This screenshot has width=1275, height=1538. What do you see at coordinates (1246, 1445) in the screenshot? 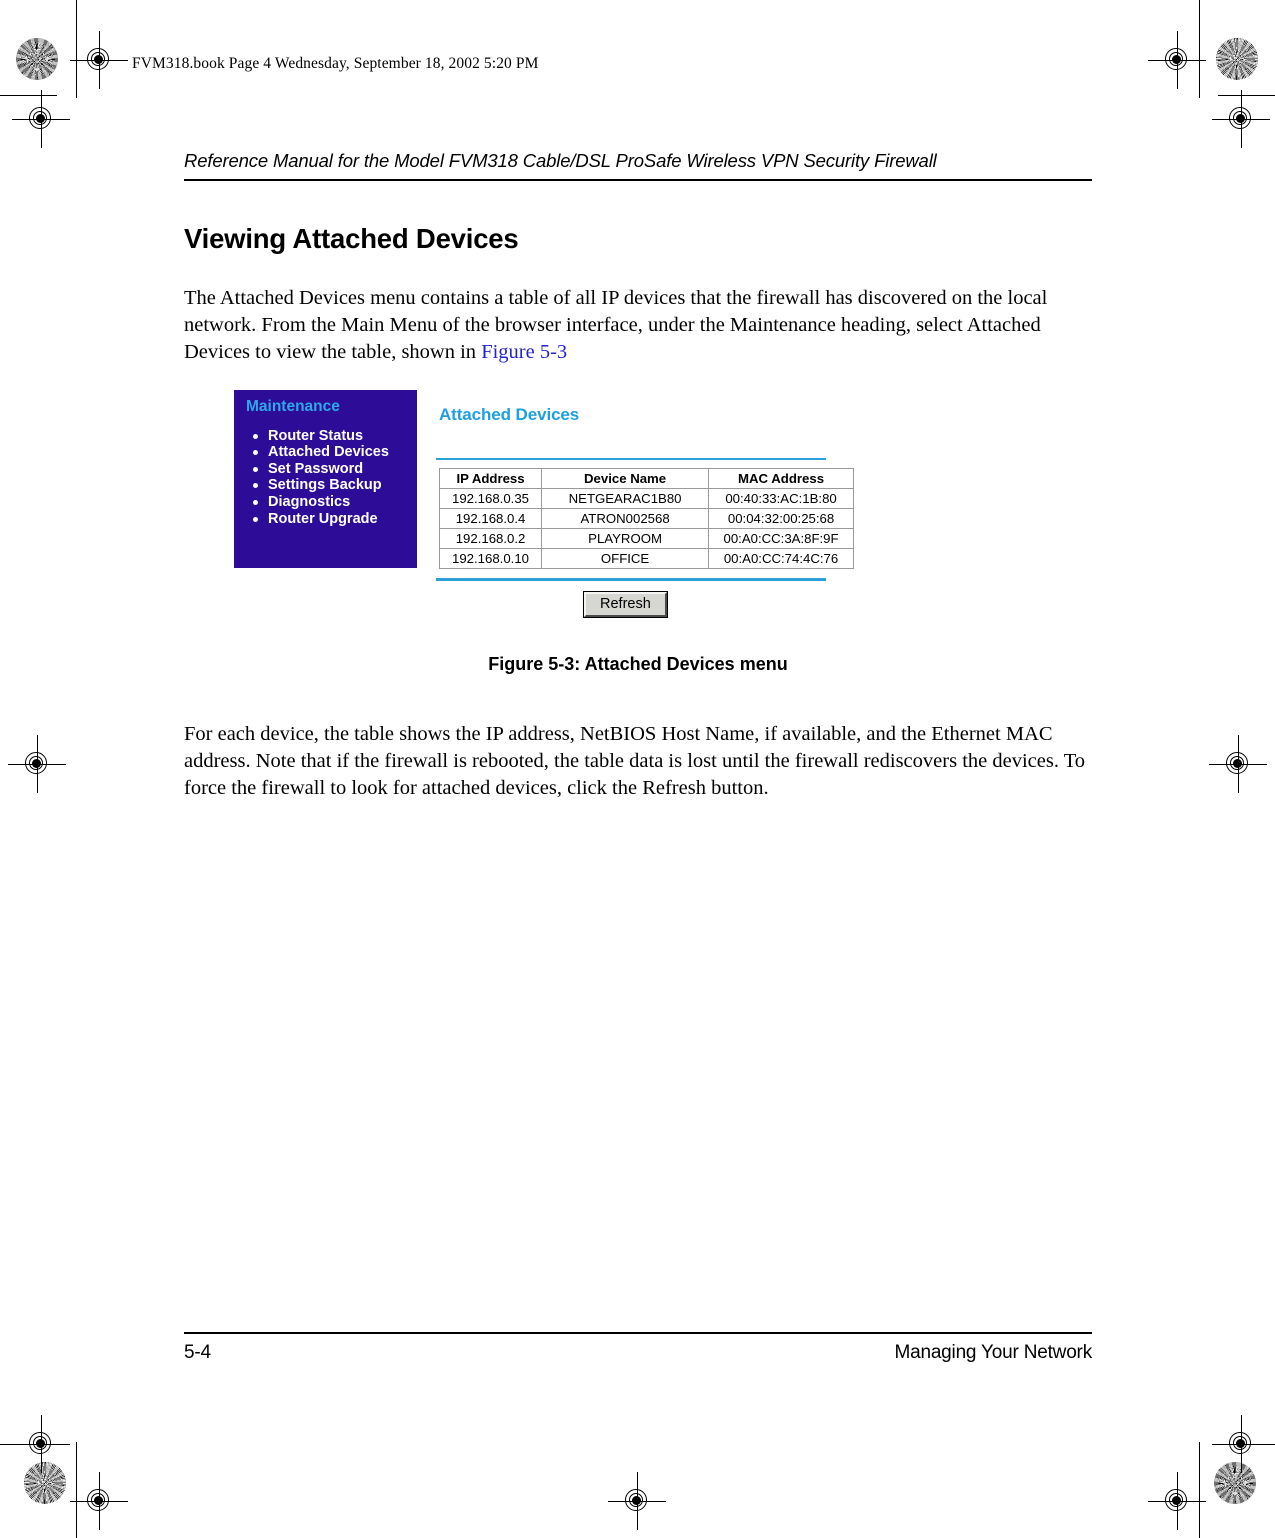
I see `trim-line-bottom-right-horizontal` at bounding box center [1246, 1445].